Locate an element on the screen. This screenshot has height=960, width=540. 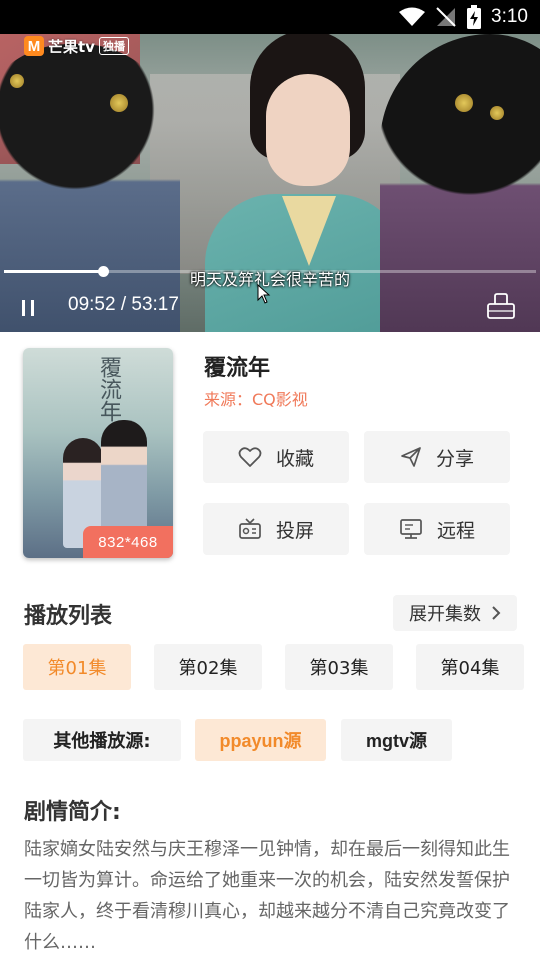
share-label: 分享 is located at coordinates (454, 458).